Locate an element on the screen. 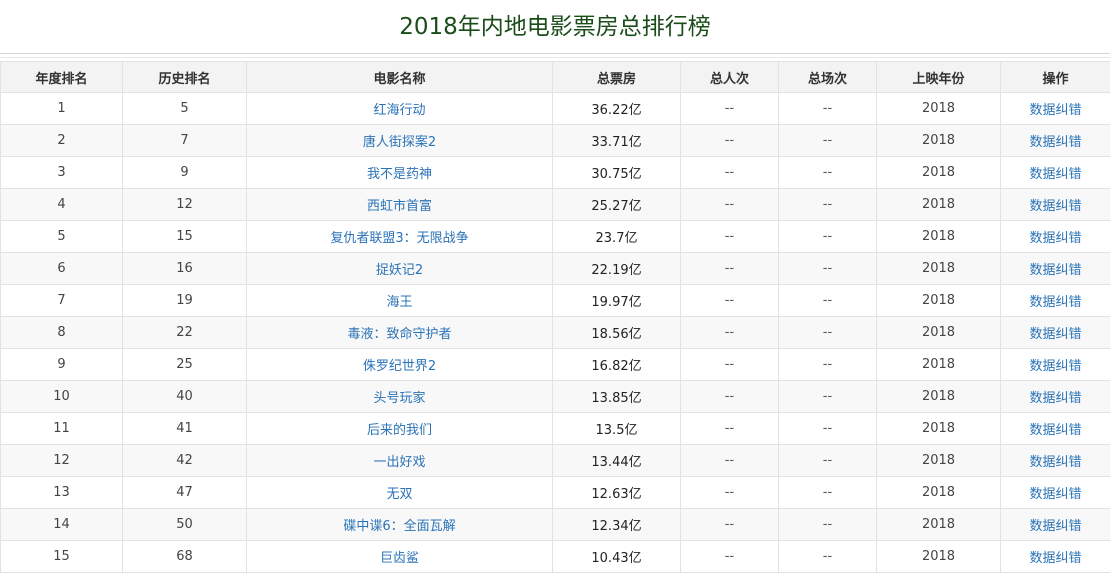 The height and width of the screenshot is (573, 1110). header-annual-rank: 年度排名 is located at coordinates (61, 77).